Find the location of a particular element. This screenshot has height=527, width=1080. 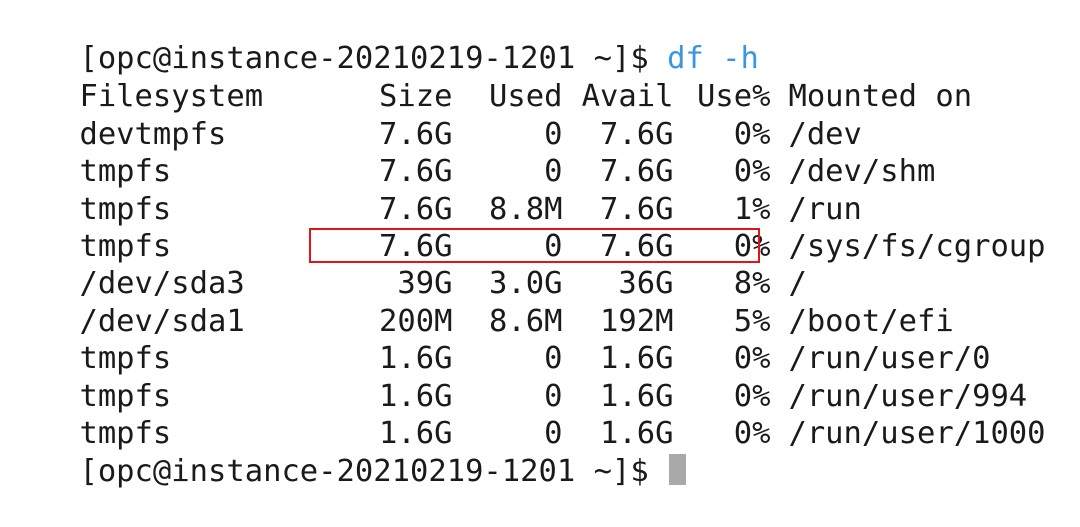

table-header-row: Filesystem Size Used Avail Use% Mounted on is located at coordinates (489, 77).